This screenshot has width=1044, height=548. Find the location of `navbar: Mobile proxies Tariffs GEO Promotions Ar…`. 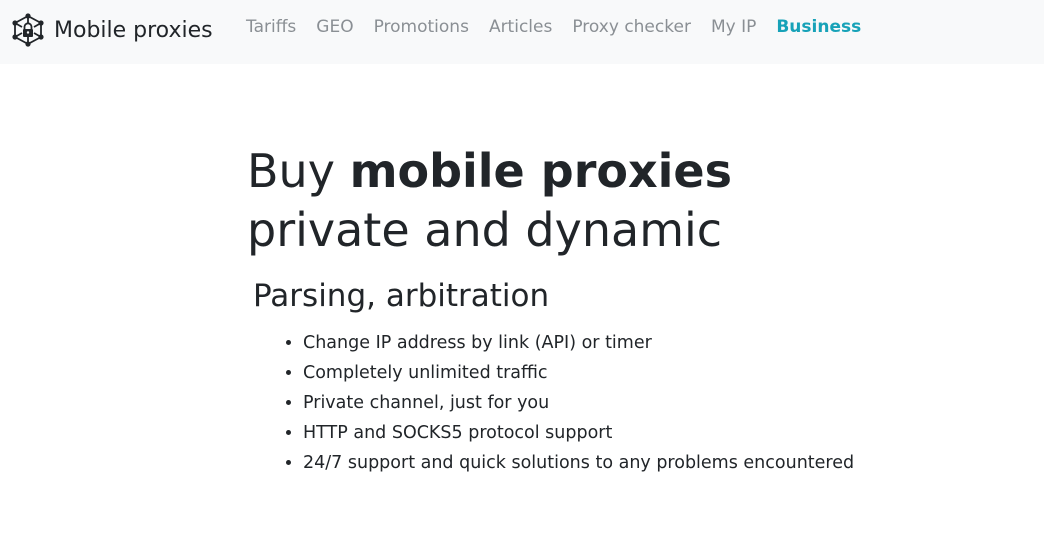

navbar: Mobile proxies Tariffs GEO Promotions Ar… is located at coordinates (522, 32).